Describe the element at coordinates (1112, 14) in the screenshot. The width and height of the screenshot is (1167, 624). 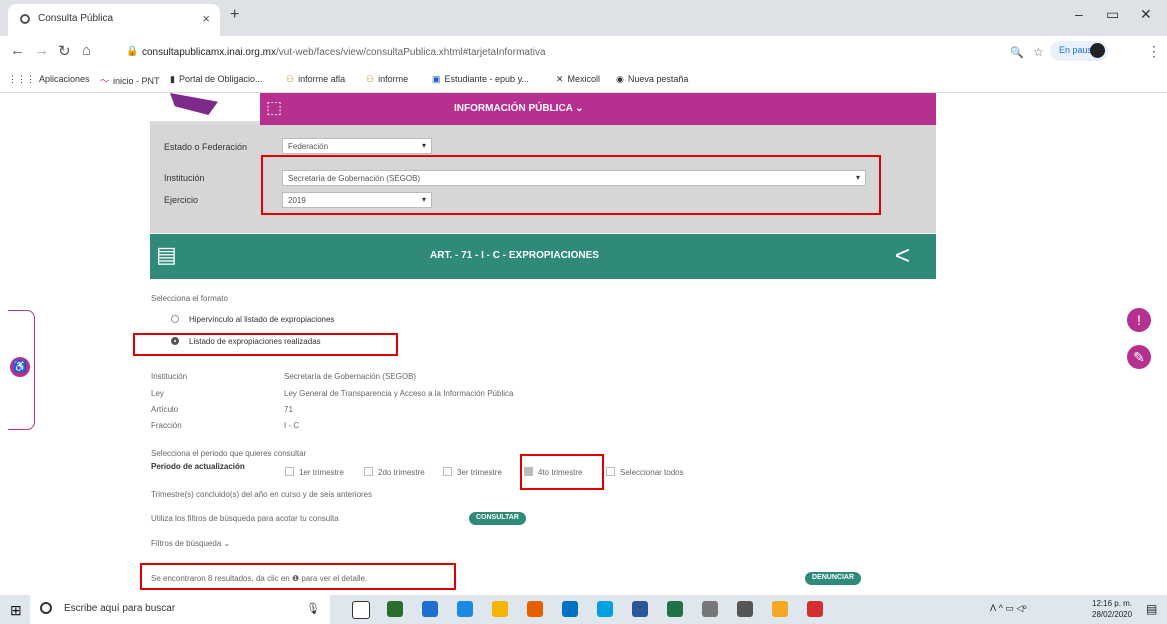
I see `maximize-icon: ▭` at that location.